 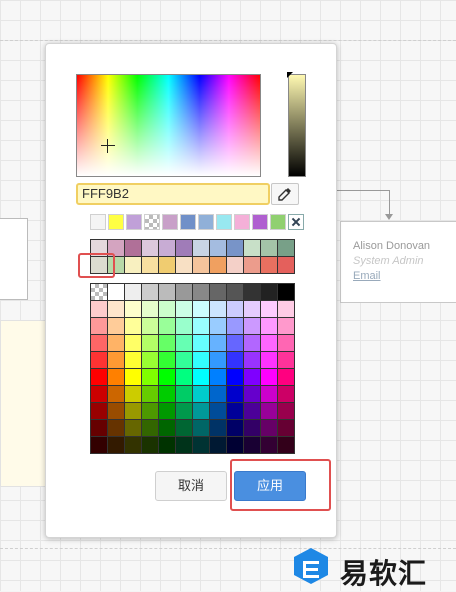 I want to click on brightness-marker-icon, so click(x=290, y=75).